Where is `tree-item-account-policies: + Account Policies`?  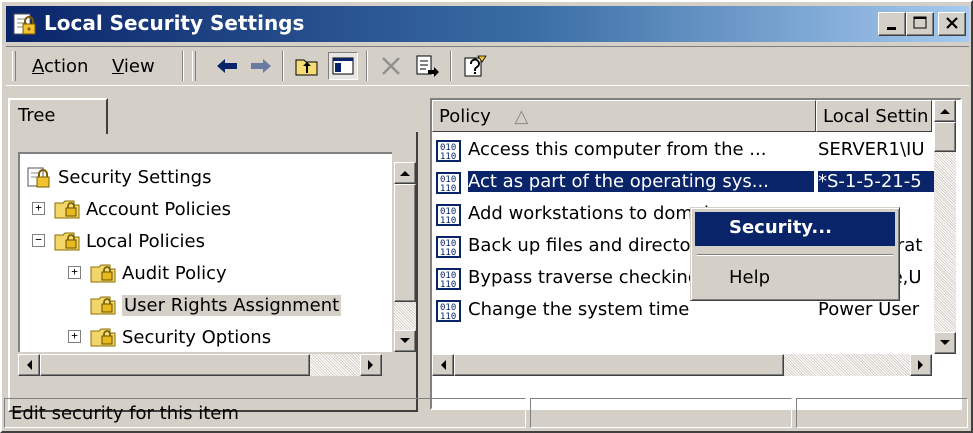
tree-item-account-policies: + Account Policies is located at coordinates (131, 209).